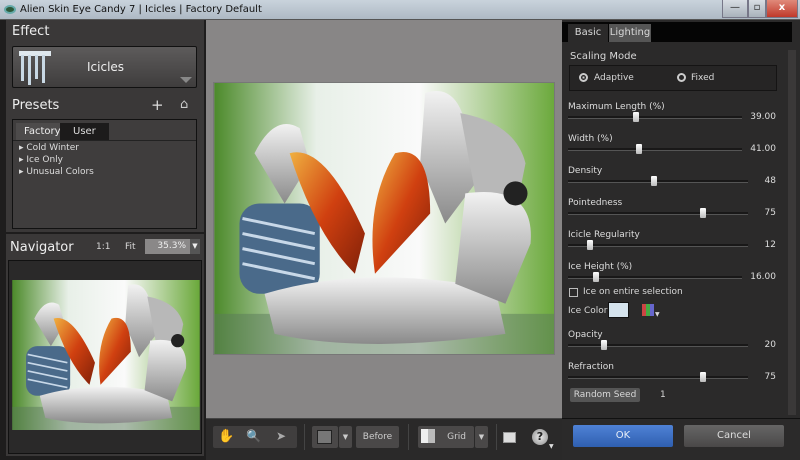 Image resolution: width=800 pixels, height=460 pixels. What do you see at coordinates (603, 56) in the screenshot?
I see `scaling-mode-label: Scaling Mode` at bounding box center [603, 56].